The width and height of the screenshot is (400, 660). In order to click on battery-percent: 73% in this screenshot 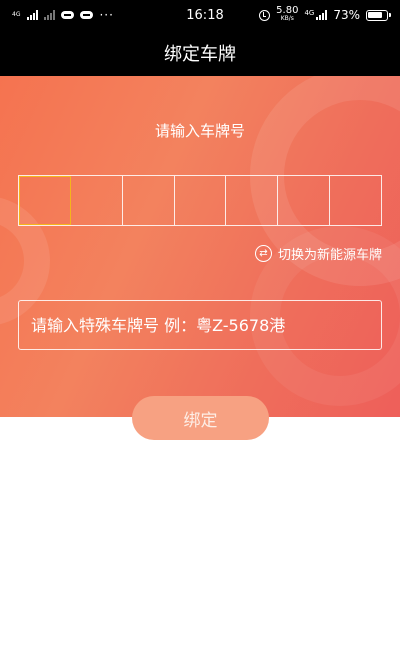, I will do `click(346, 15)`.